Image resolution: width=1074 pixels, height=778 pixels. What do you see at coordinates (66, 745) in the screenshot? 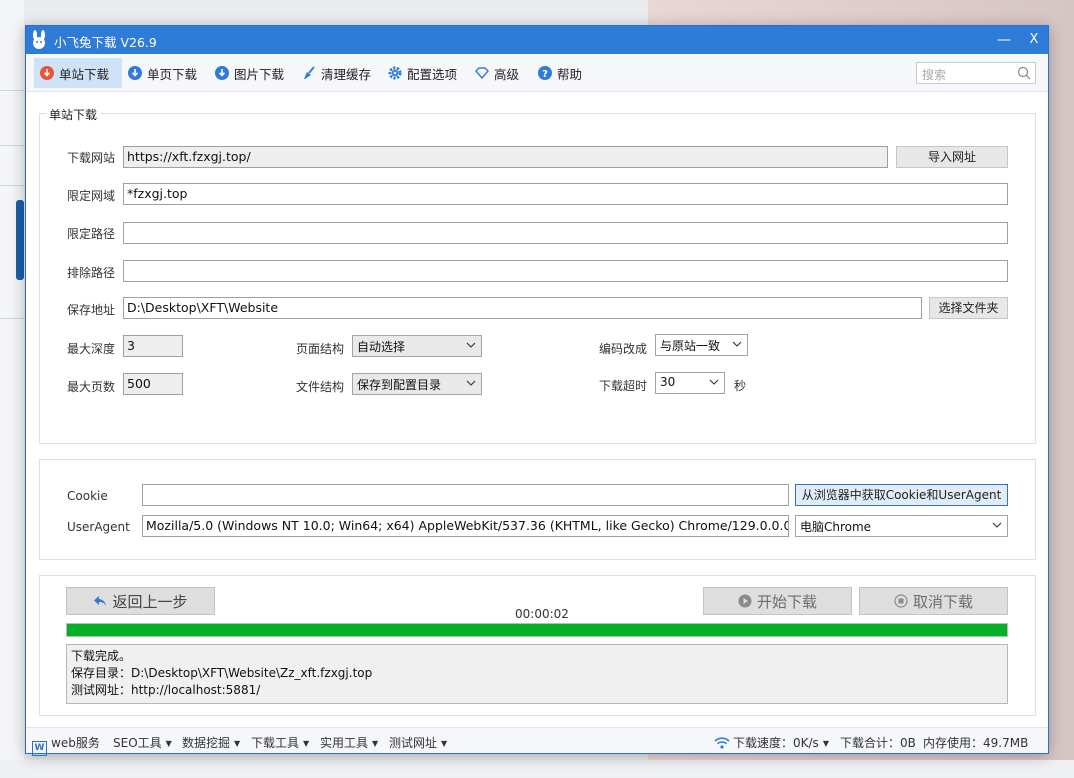
I see `web-service-menu: Wweb服务` at bounding box center [66, 745].